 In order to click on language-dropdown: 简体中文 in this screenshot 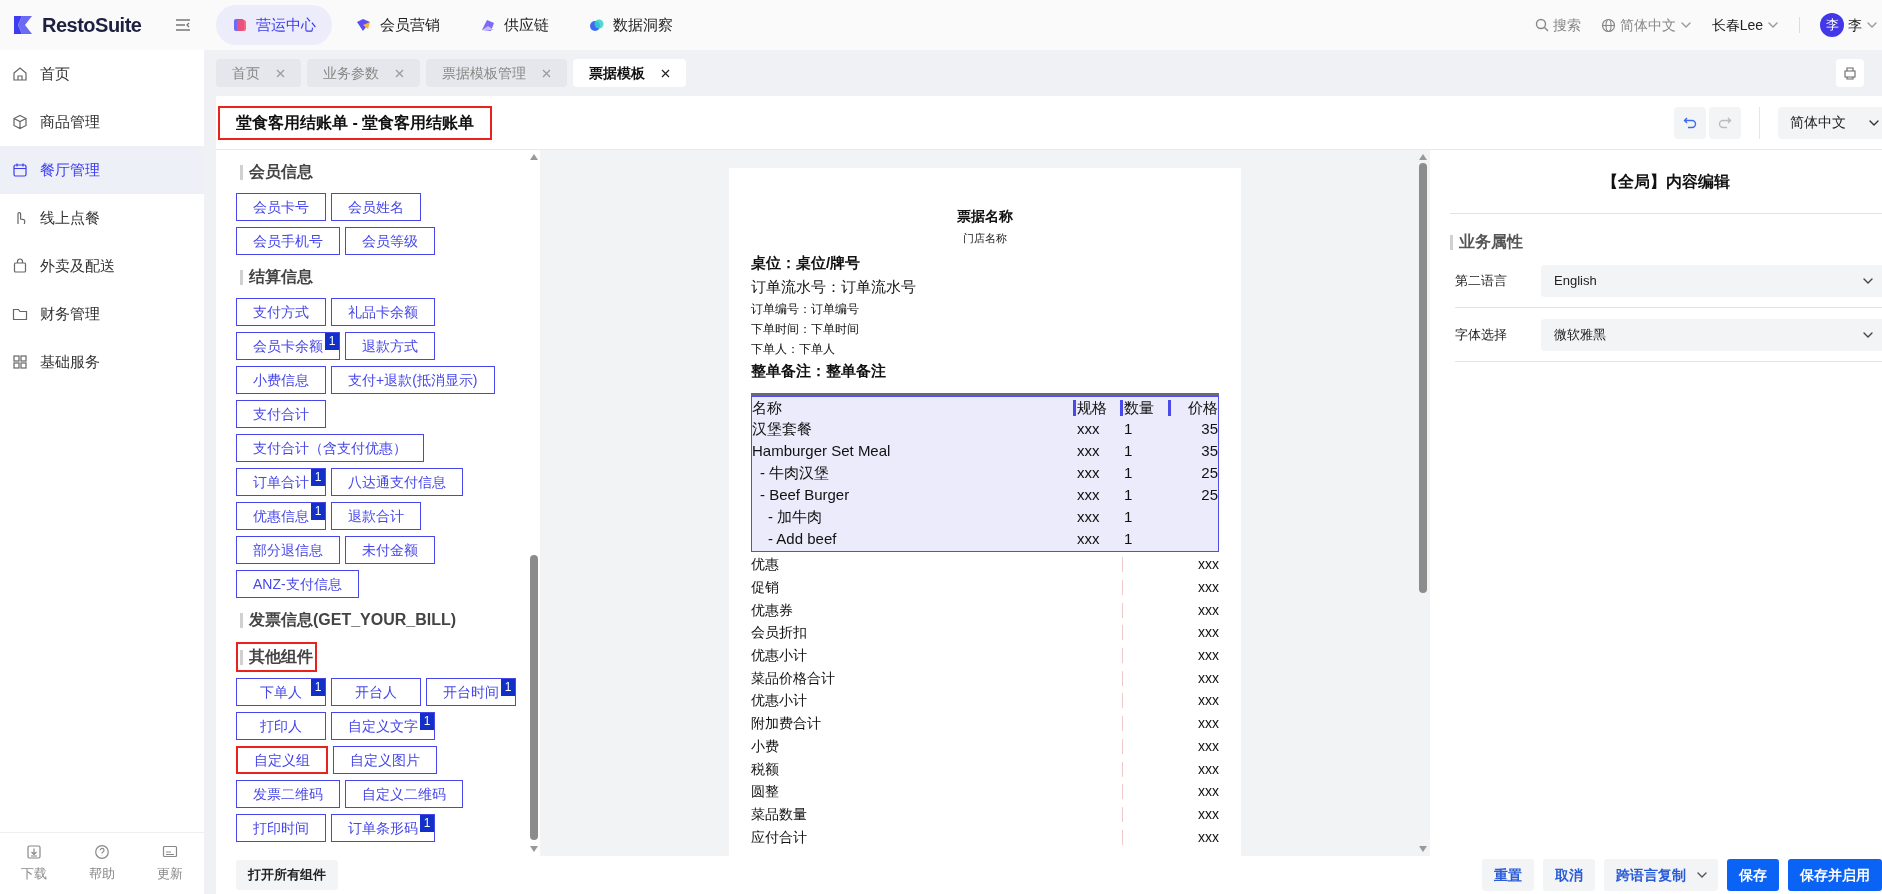, I will do `click(1646, 25)`.